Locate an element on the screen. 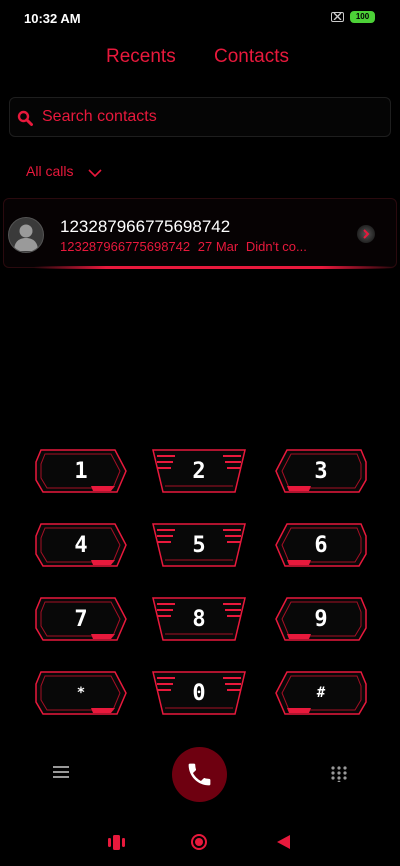 The image size is (400, 866). dial-key-label: 7 is located at coordinates (81, 619).